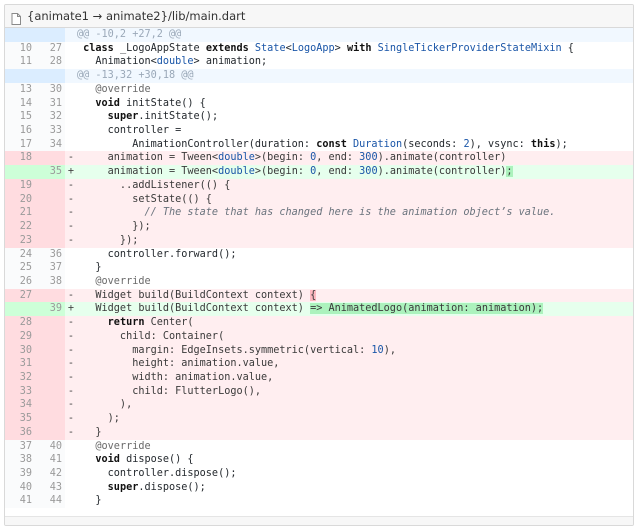 This screenshot has width=640, height=531. Describe the element at coordinates (20, 199) in the screenshot. I see `old-line-number: 20` at that location.